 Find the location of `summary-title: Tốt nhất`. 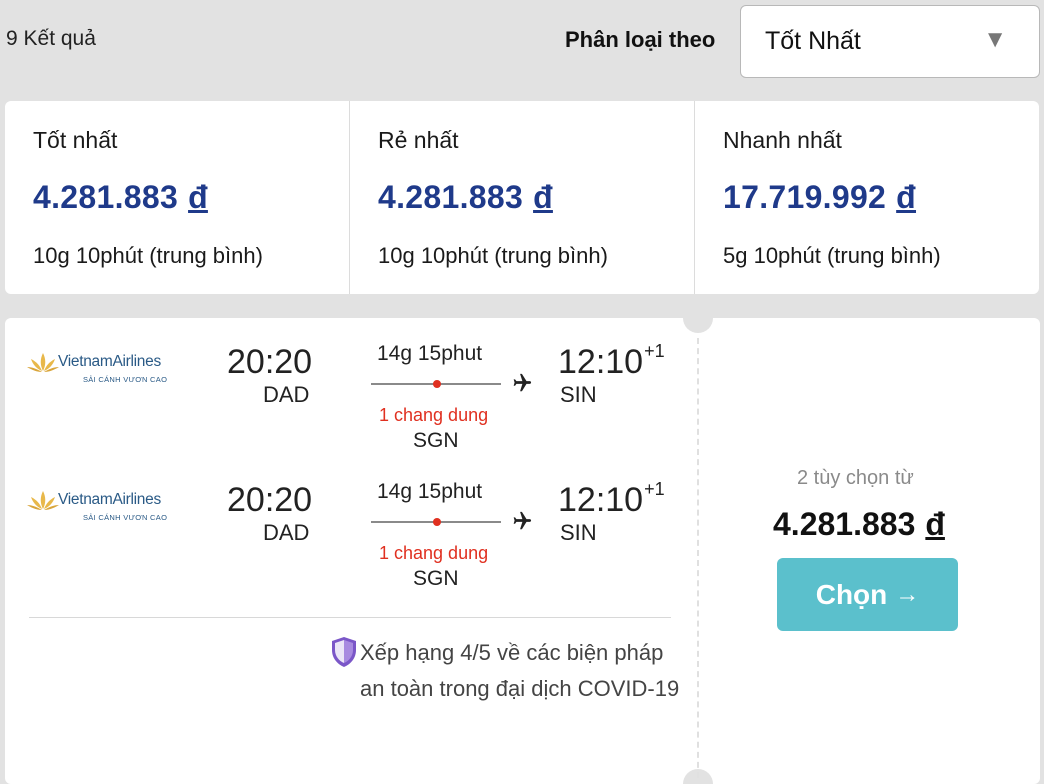

summary-title: Tốt nhất is located at coordinates (75, 140).